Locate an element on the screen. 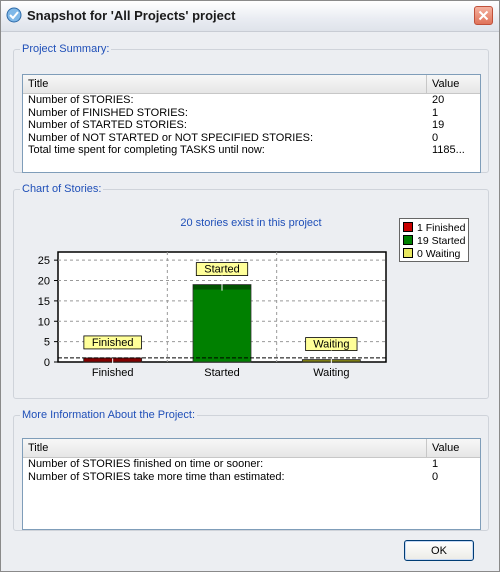  bar-started is located at coordinates (222, 323).